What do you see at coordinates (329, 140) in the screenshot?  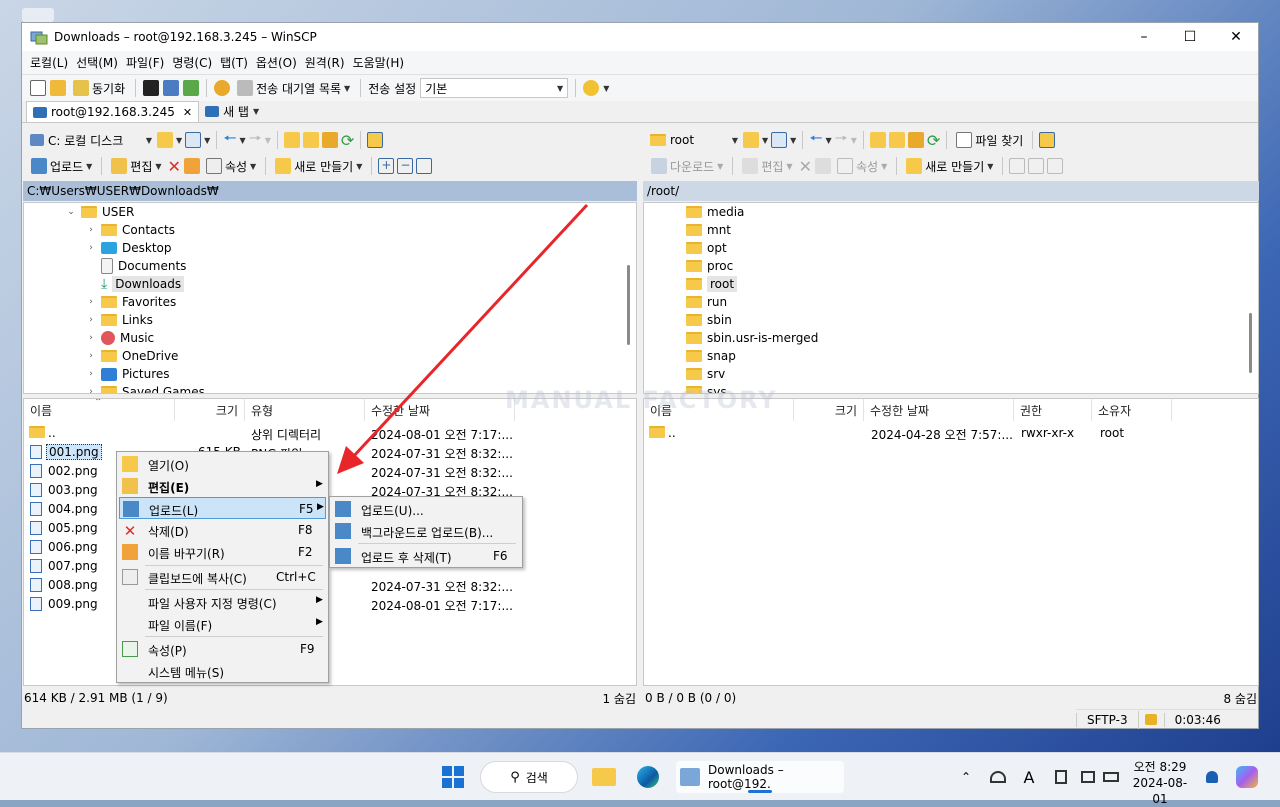 I see `home-icon` at bounding box center [329, 140].